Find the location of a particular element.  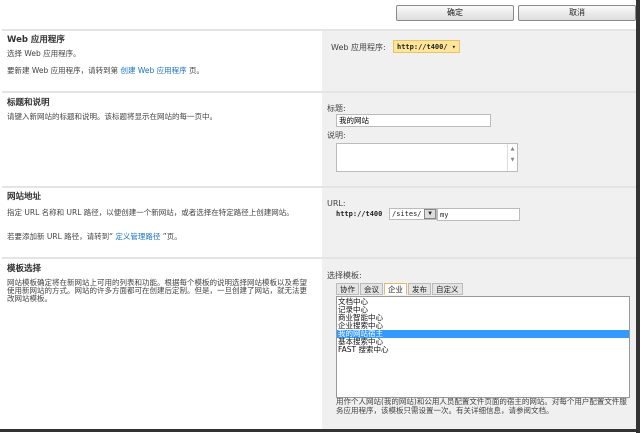

webapp-line2-pre: 要新建 Web 应用程序，请转到第 is located at coordinates (64, 70).